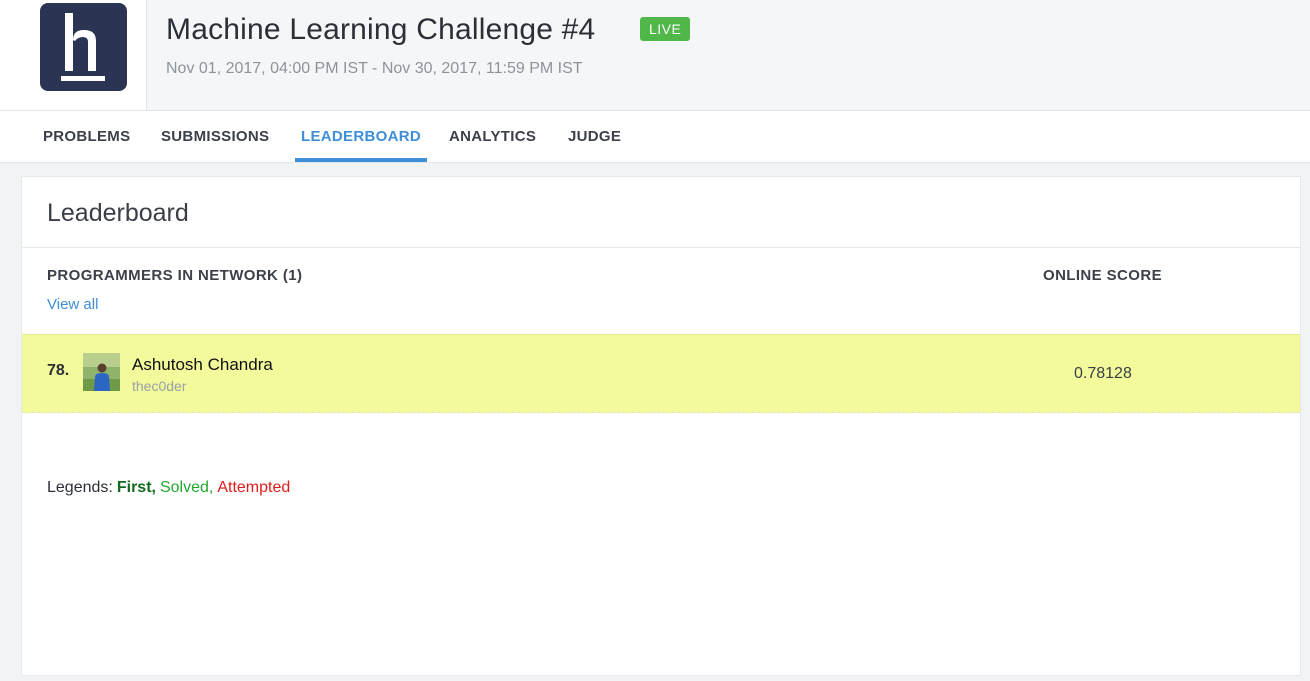 The height and width of the screenshot is (681, 1310). Describe the element at coordinates (83, 47) in the screenshot. I see `hackerearth-logo-icon` at that location.